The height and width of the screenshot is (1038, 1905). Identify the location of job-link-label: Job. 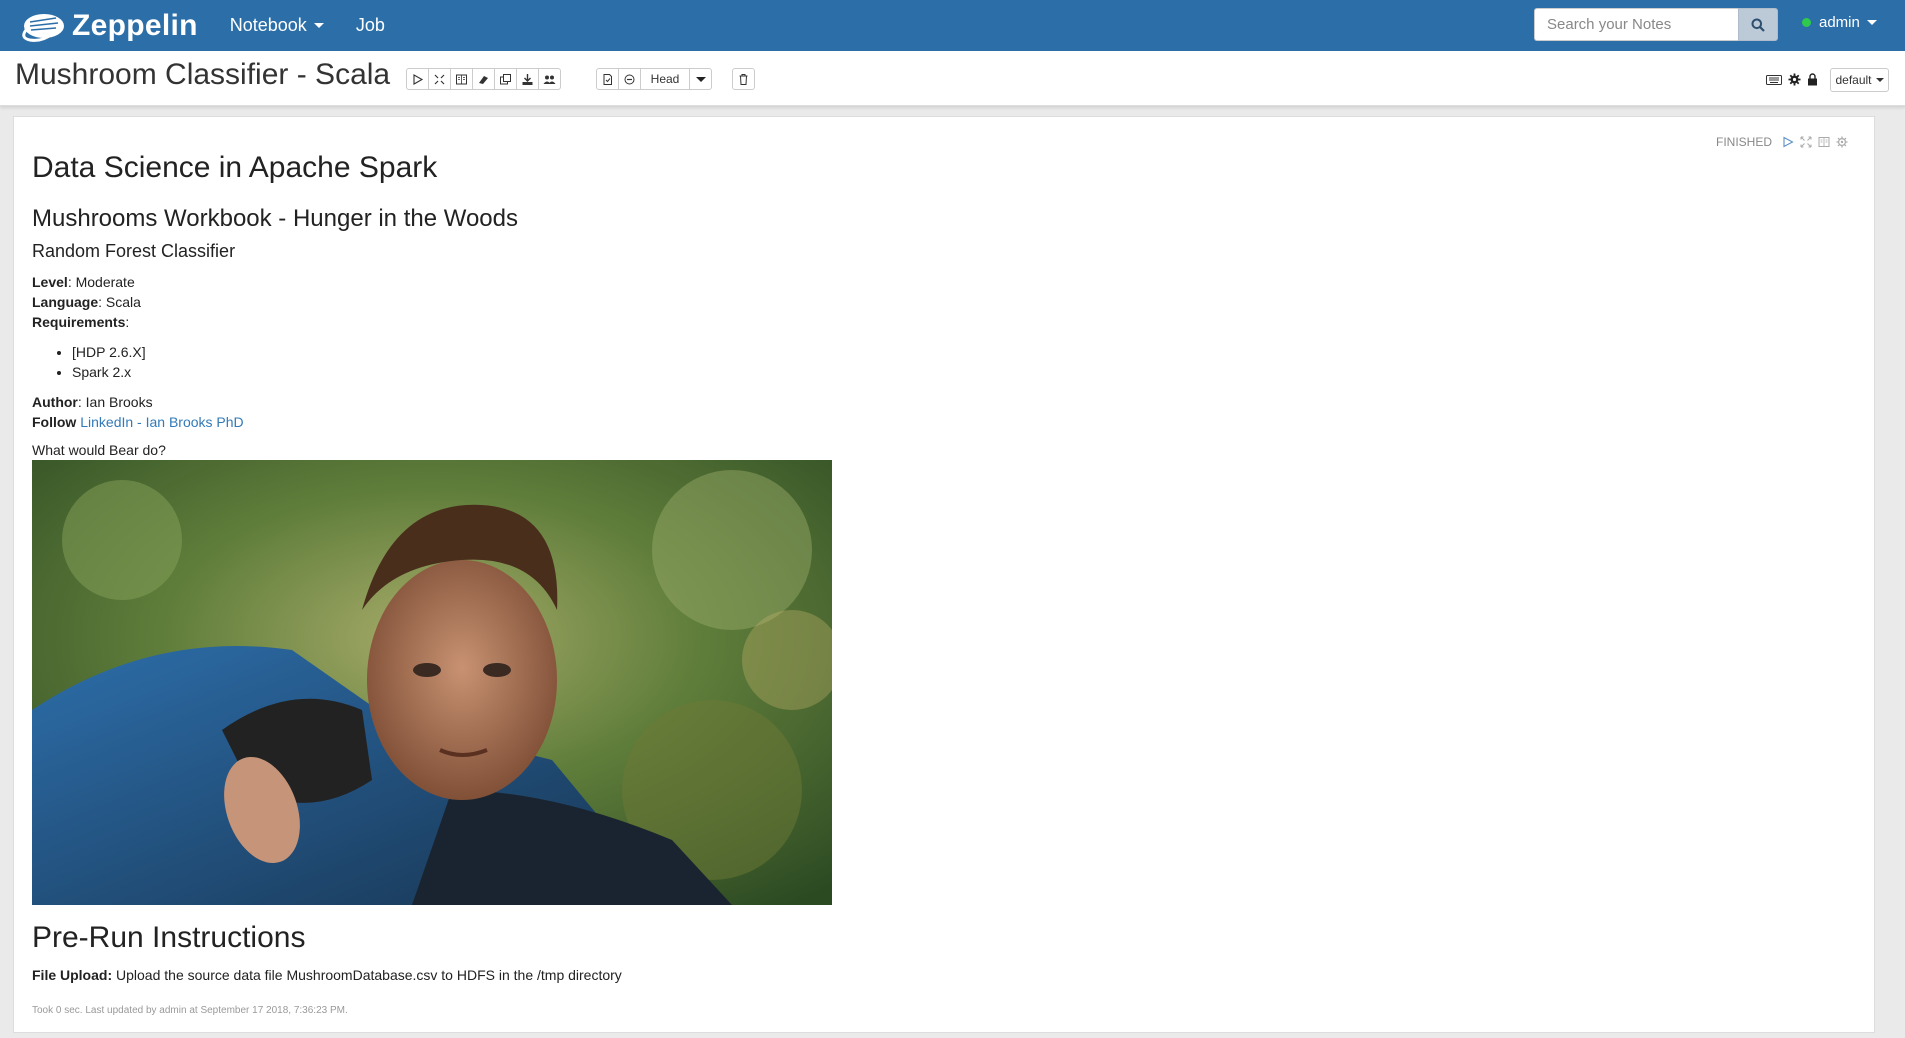
(370, 25).